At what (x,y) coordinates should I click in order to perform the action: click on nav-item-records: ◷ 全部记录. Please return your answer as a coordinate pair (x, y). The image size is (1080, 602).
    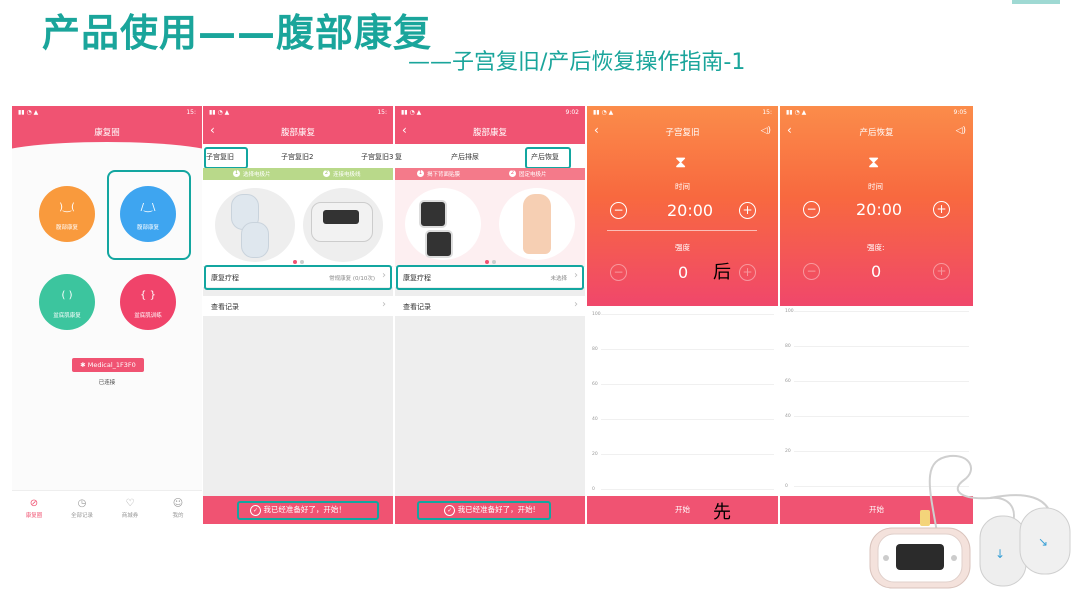
    Looking at the image, I should click on (82, 508).